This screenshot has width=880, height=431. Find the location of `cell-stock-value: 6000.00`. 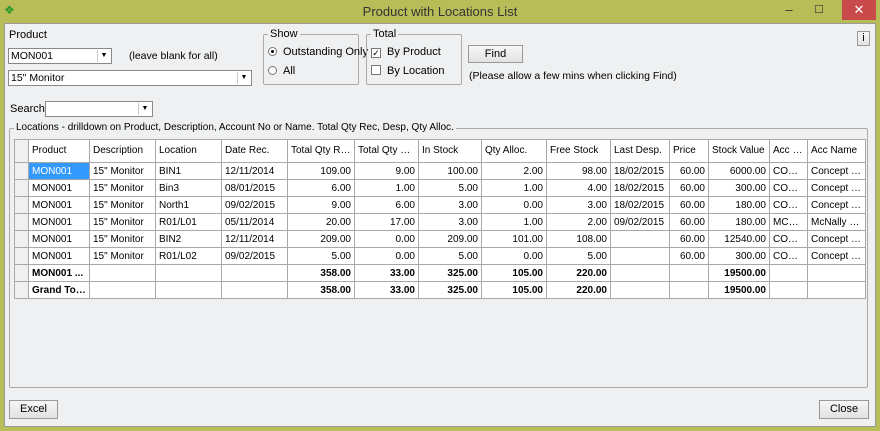

cell-stock-value: 6000.00 is located at coordinates (739, 171).